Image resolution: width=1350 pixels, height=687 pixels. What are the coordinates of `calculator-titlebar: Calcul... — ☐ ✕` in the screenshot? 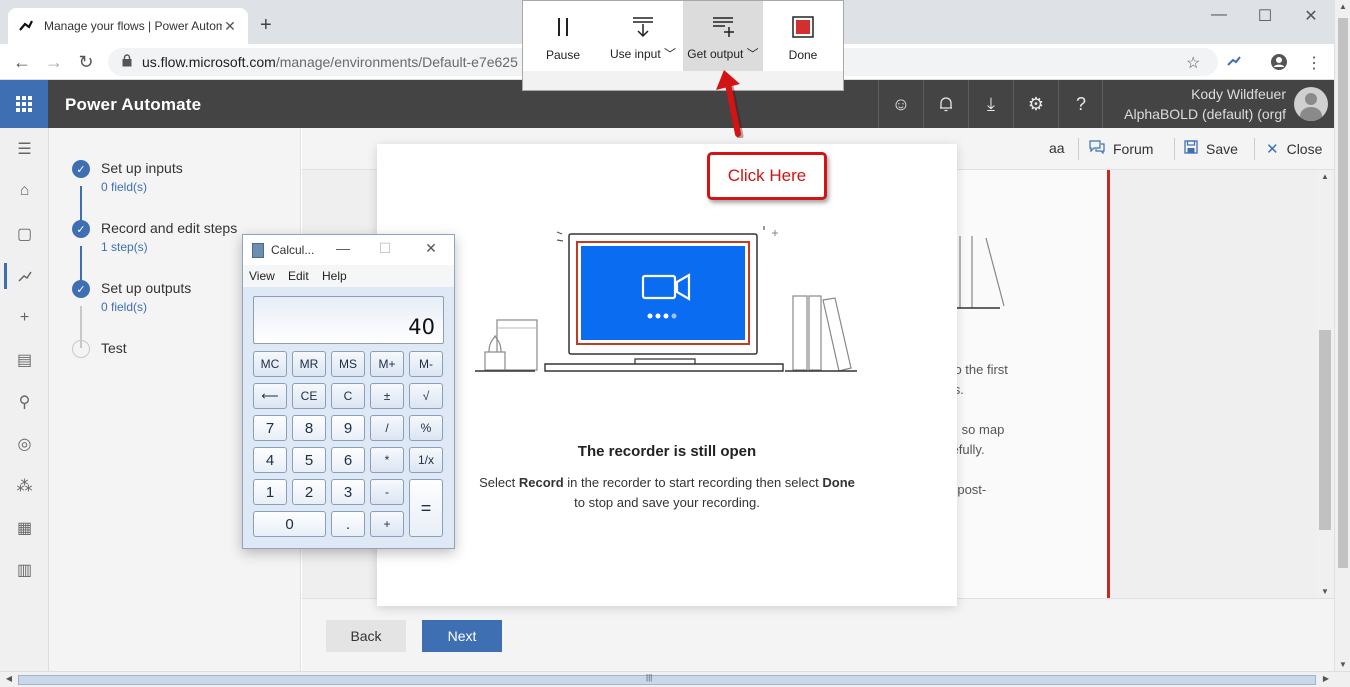 It's located at (348, 250).